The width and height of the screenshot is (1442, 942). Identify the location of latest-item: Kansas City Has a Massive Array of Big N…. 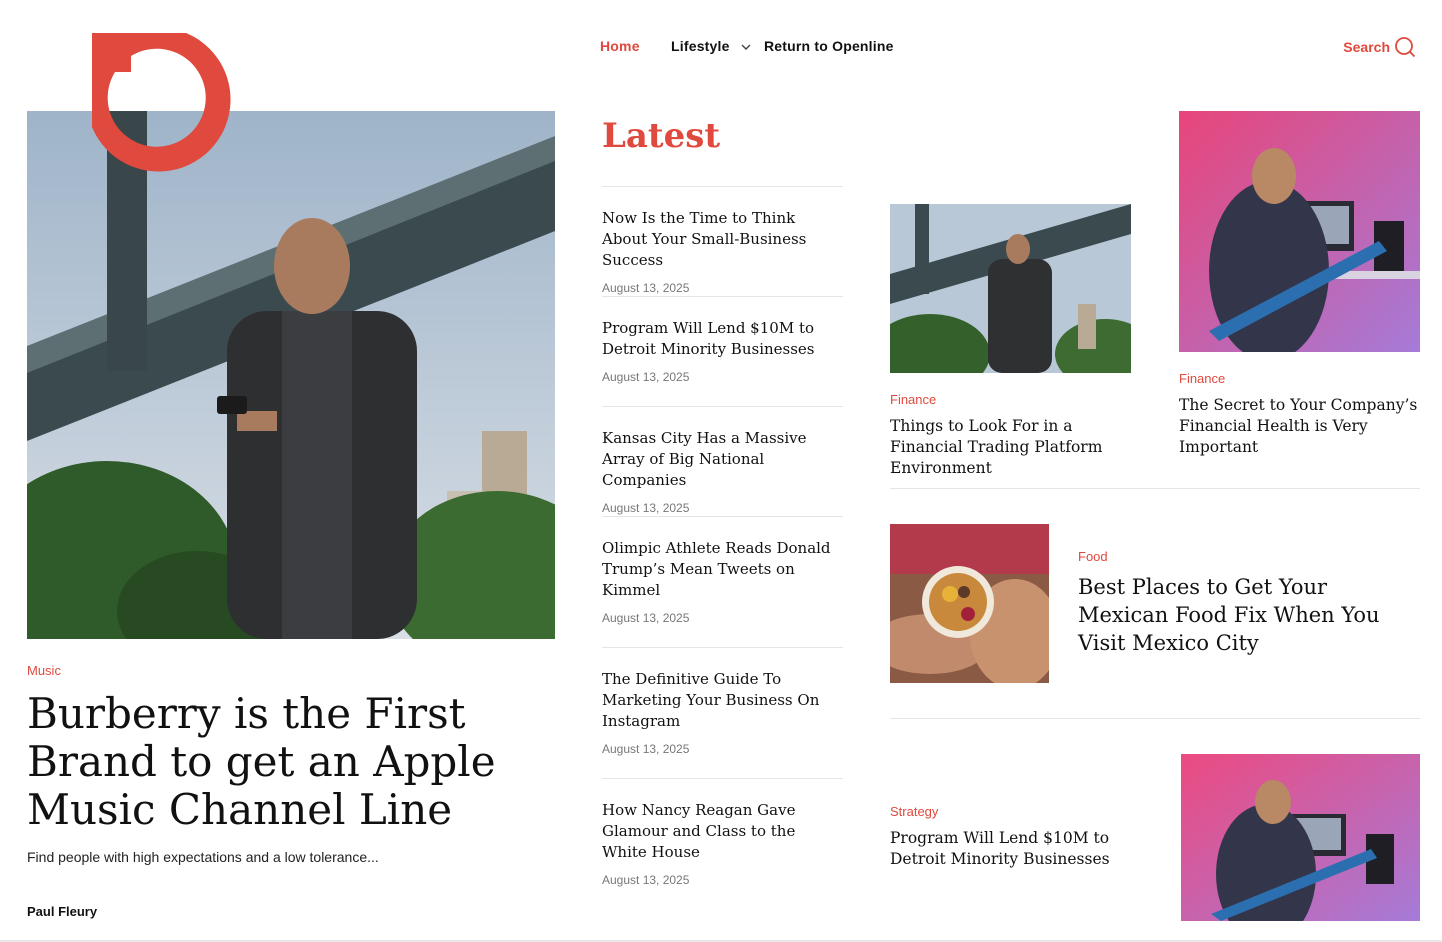
(722, 460).